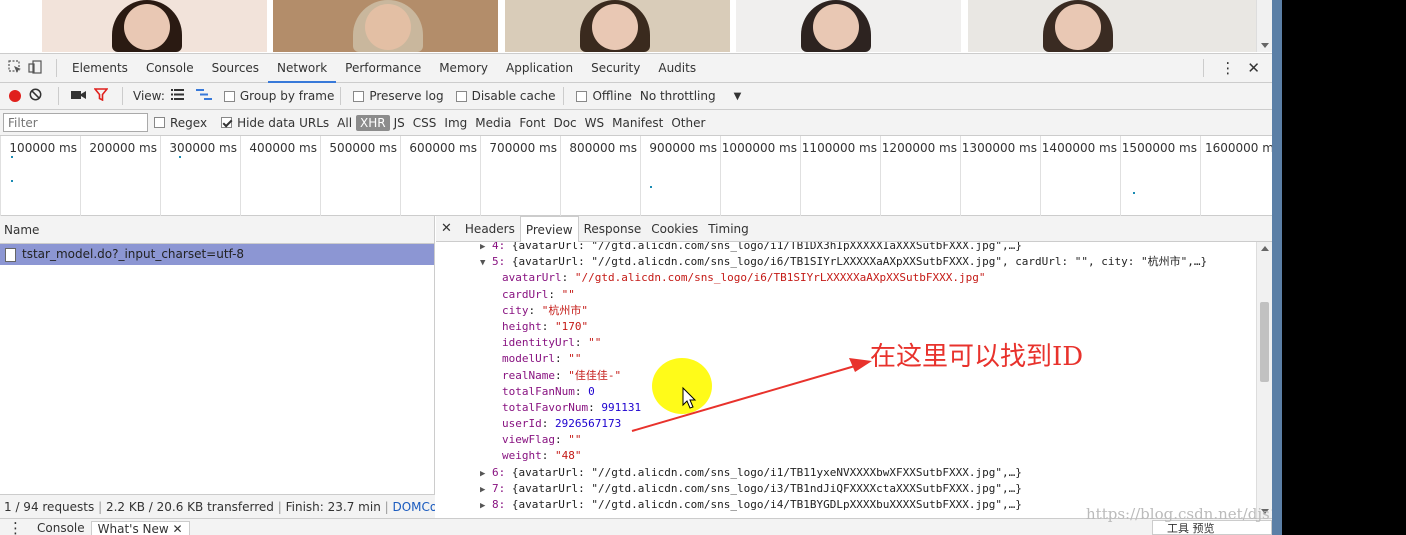  Describe the element at coordinates (751, 395) in the screenshot. I see `annotation-arrow` at that location.